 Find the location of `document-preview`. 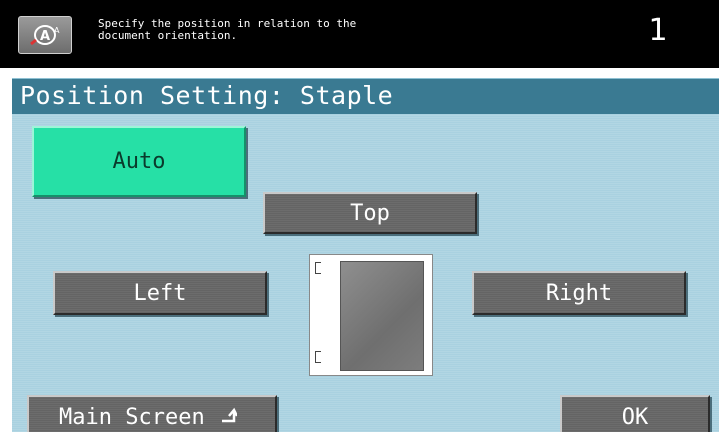

document-preview is located at coordinates (371, 315).